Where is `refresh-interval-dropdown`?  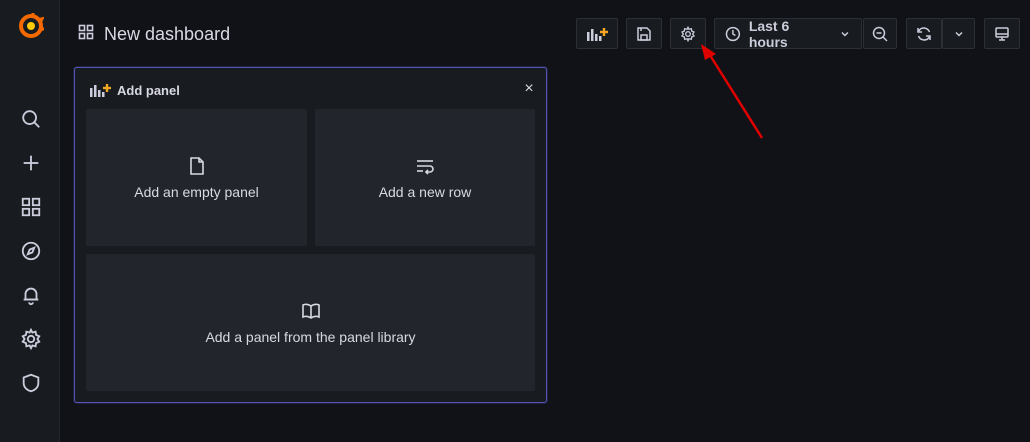 refresh-interval-dropdown is located at coordinates (958, 33).